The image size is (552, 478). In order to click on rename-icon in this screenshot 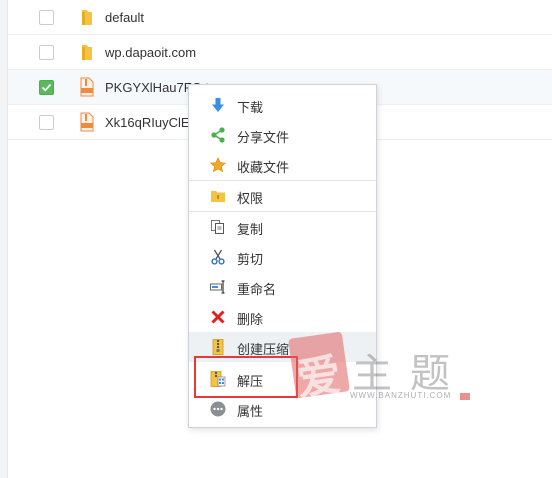, I will do `click(217, 287)`.